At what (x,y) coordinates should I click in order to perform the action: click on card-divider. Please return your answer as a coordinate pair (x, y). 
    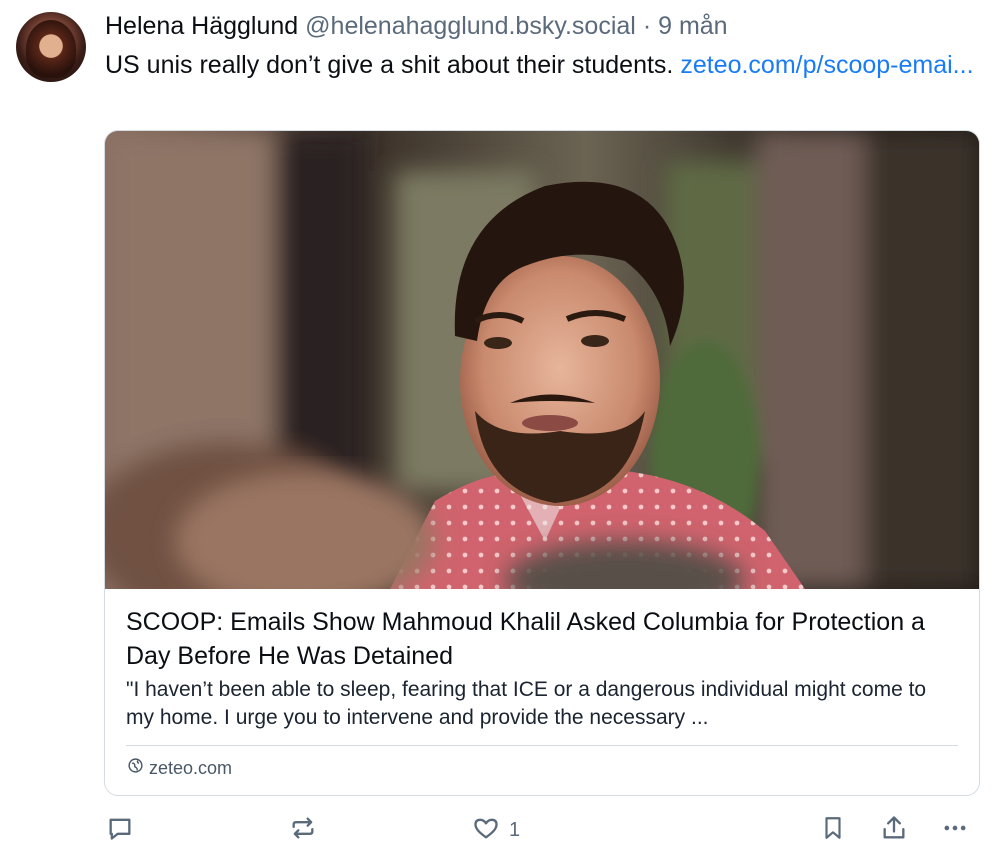
    Looking at the image, I should click on (542, 745).